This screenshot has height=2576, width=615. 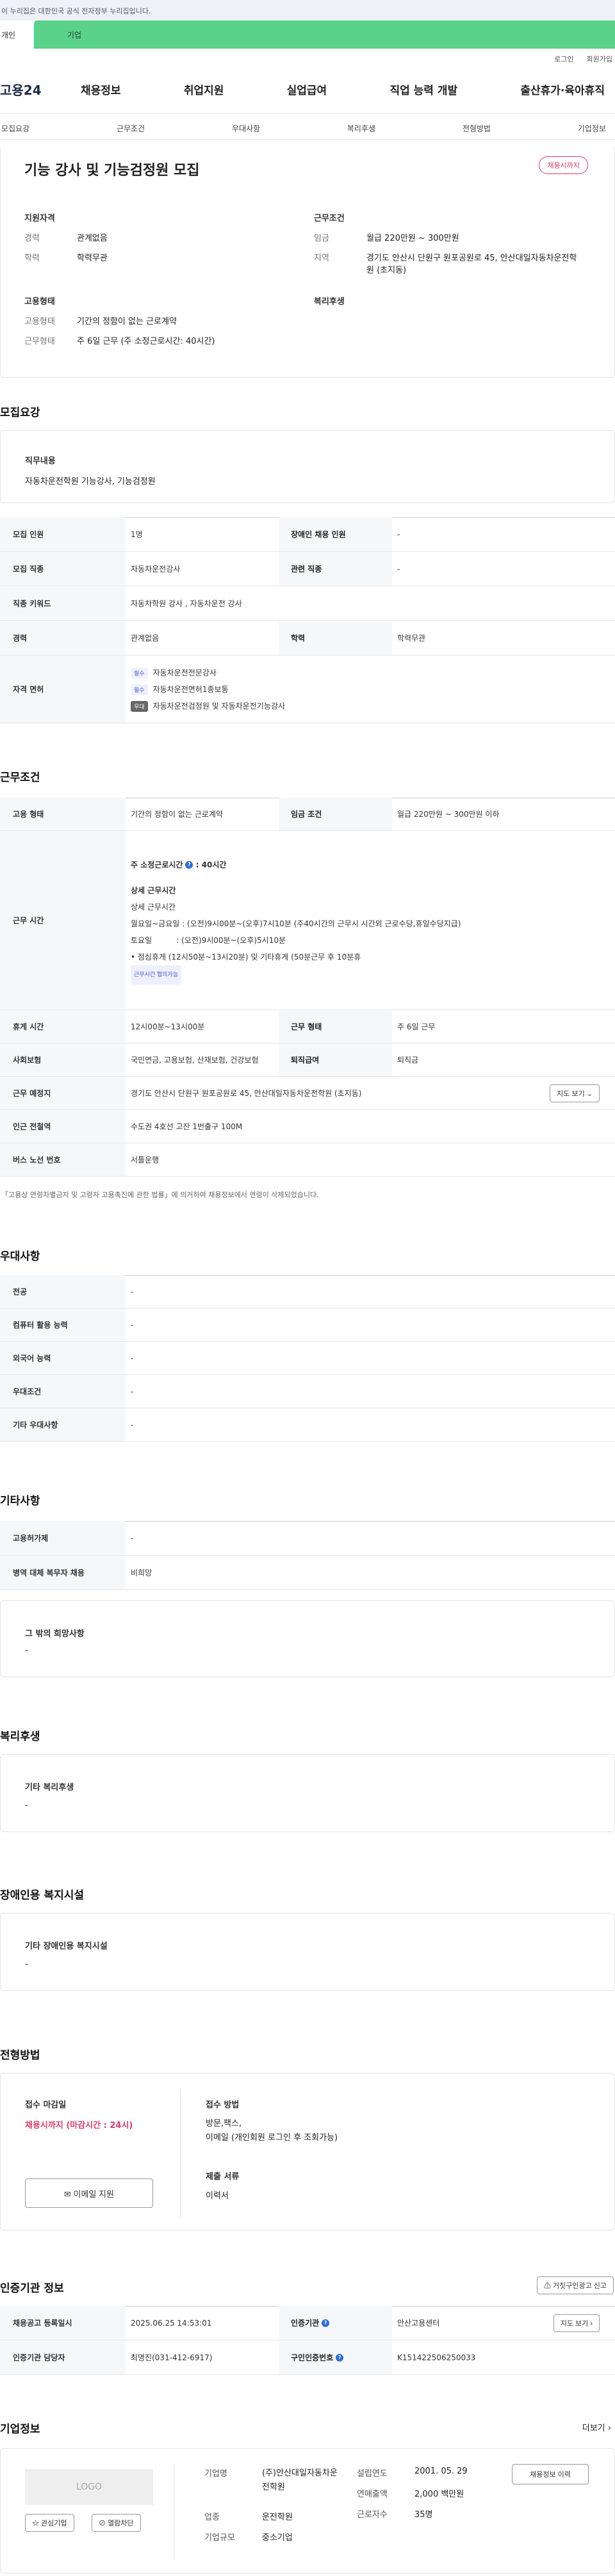 What do you see at coordinates (562, 89) in the screenshot?
I see `gnb-leave: 출산휴가·육아휴직` at bounding box center [562, 89].